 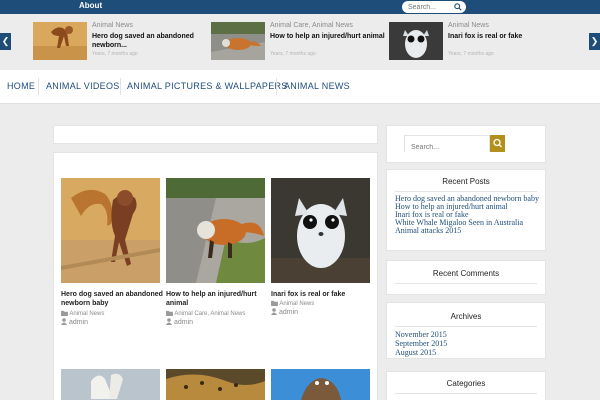 I want to click on recent-comments-title: Recent Comments, so click(x=466, y=273).